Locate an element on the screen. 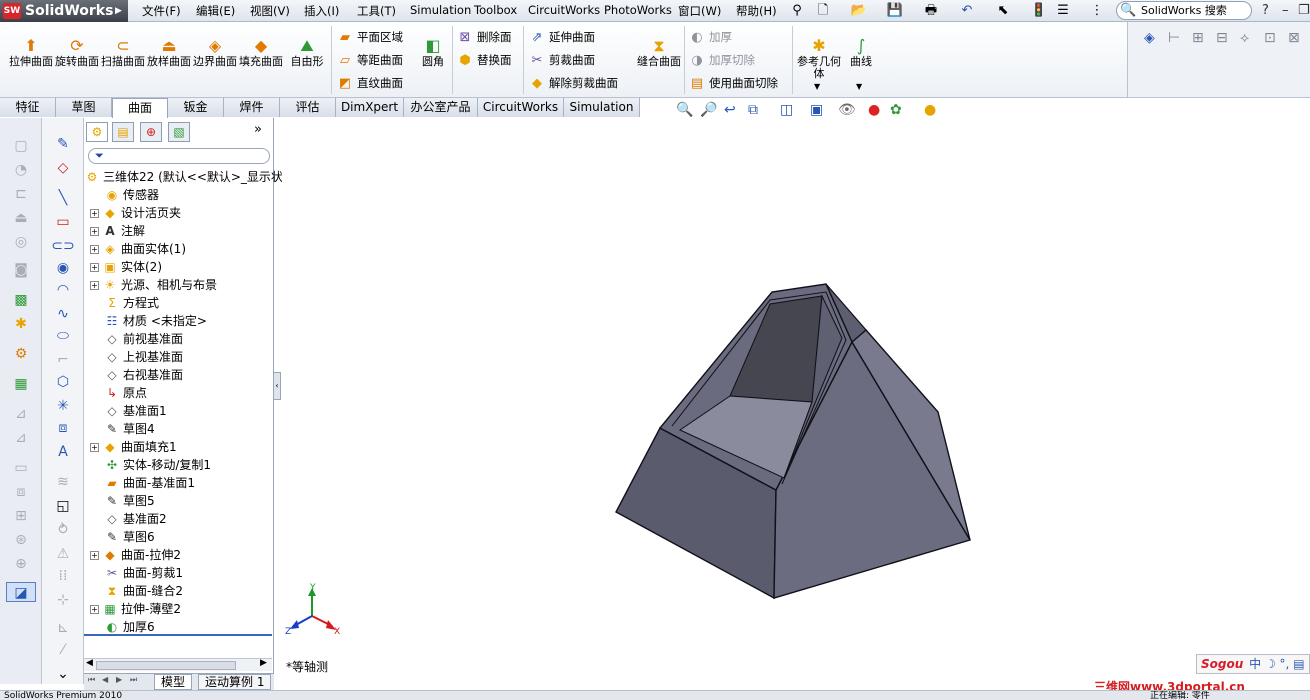 This screenshot has height=700, width=1310. reference-geometry-tool-icon: ✱ is located at coordinates (21, 324).